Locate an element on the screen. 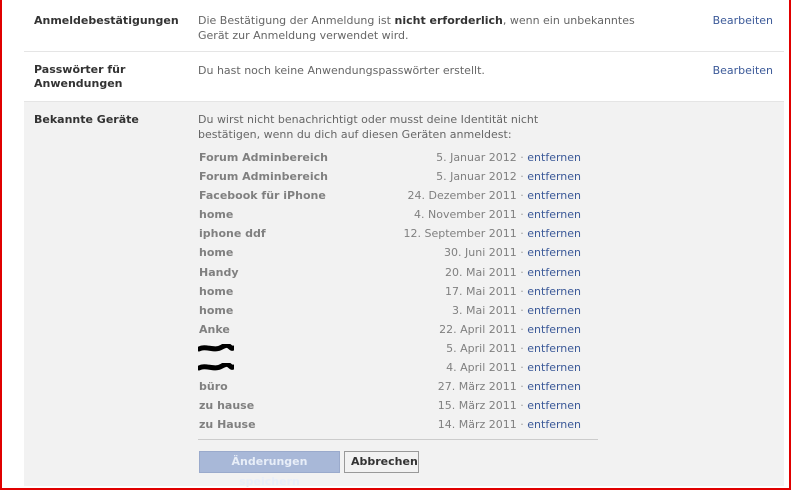 Image resolution: width=791 pixels, height=492 pixels. device-date: 24. Dezember 2011 is located at coordinates (462, 196).